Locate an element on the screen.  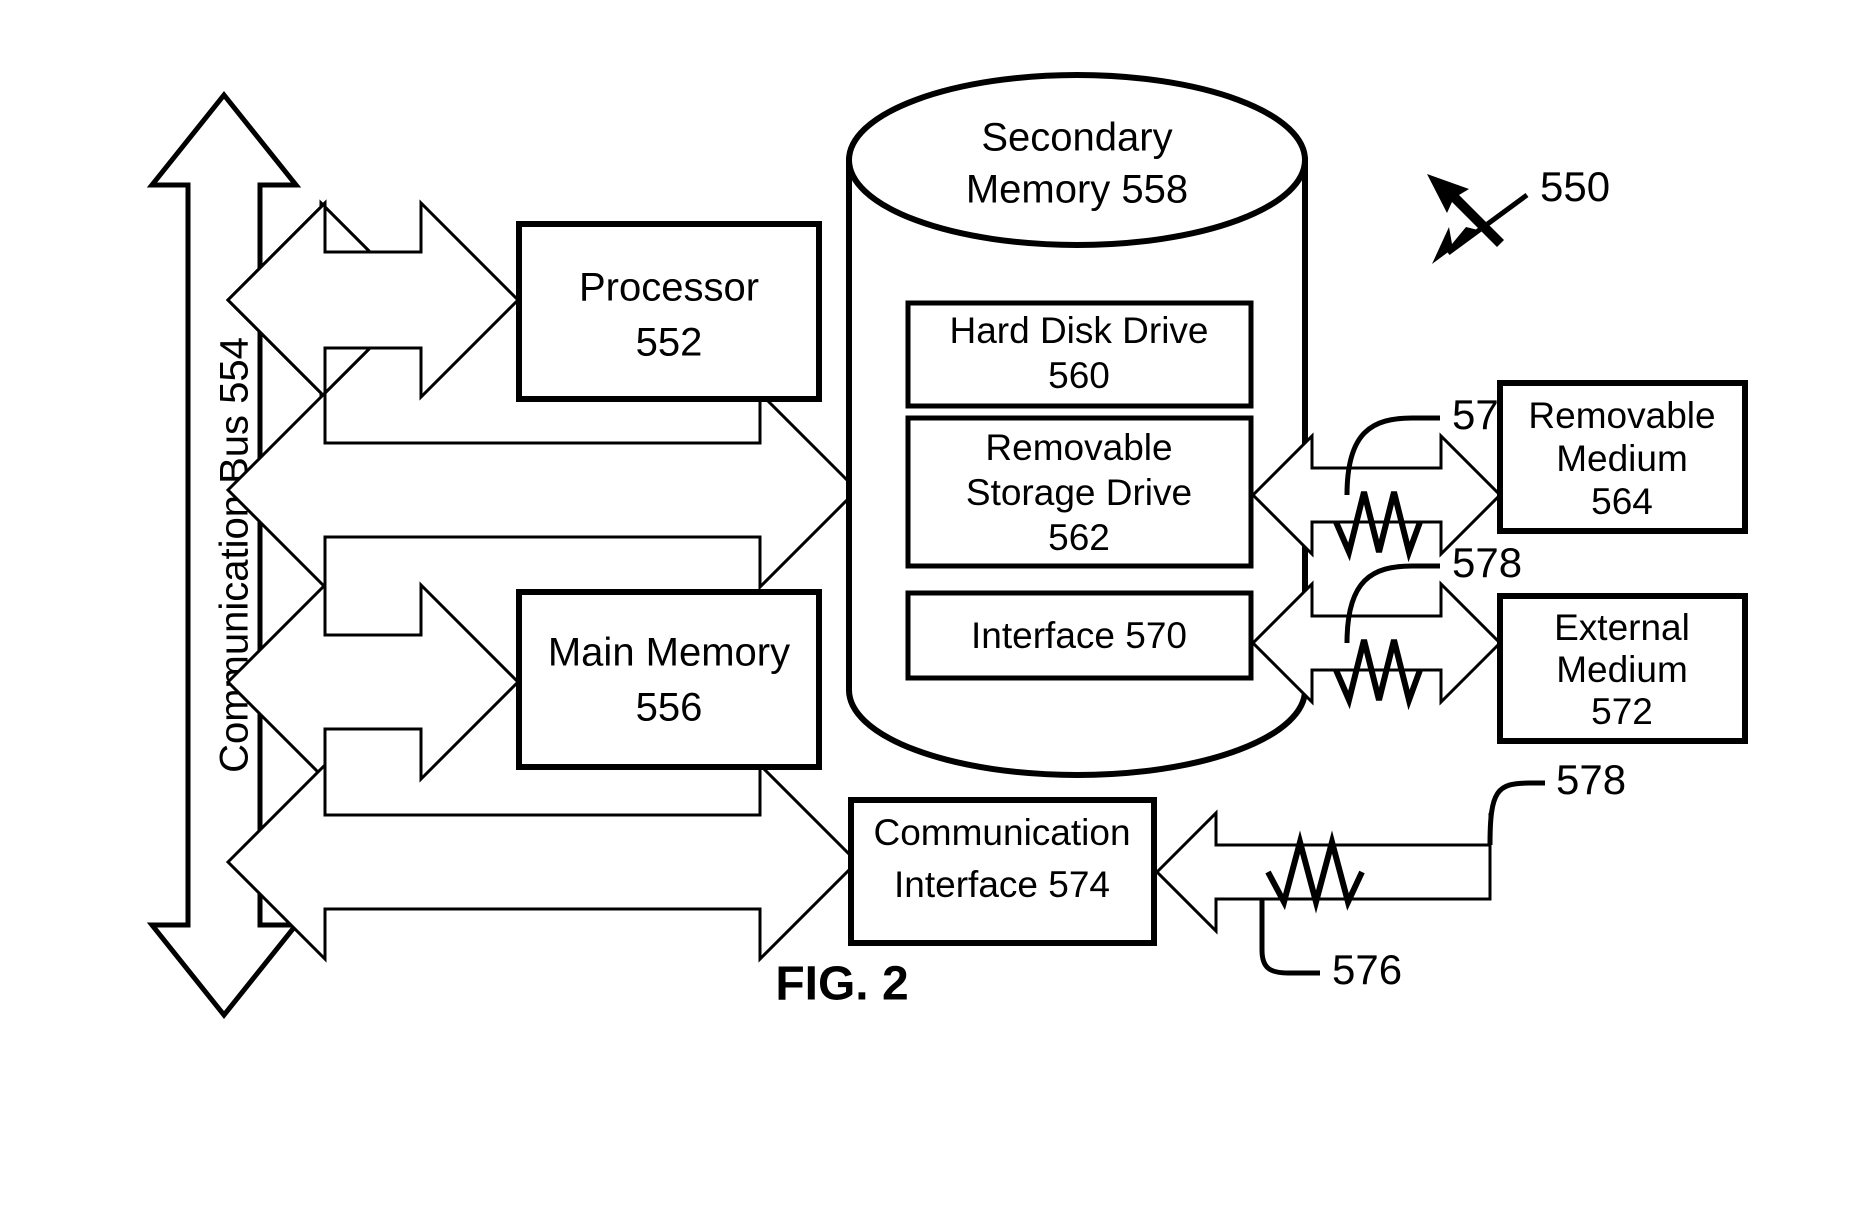
secondary-memory-label-line1: Secondary is located at coordinates (1076, 138).